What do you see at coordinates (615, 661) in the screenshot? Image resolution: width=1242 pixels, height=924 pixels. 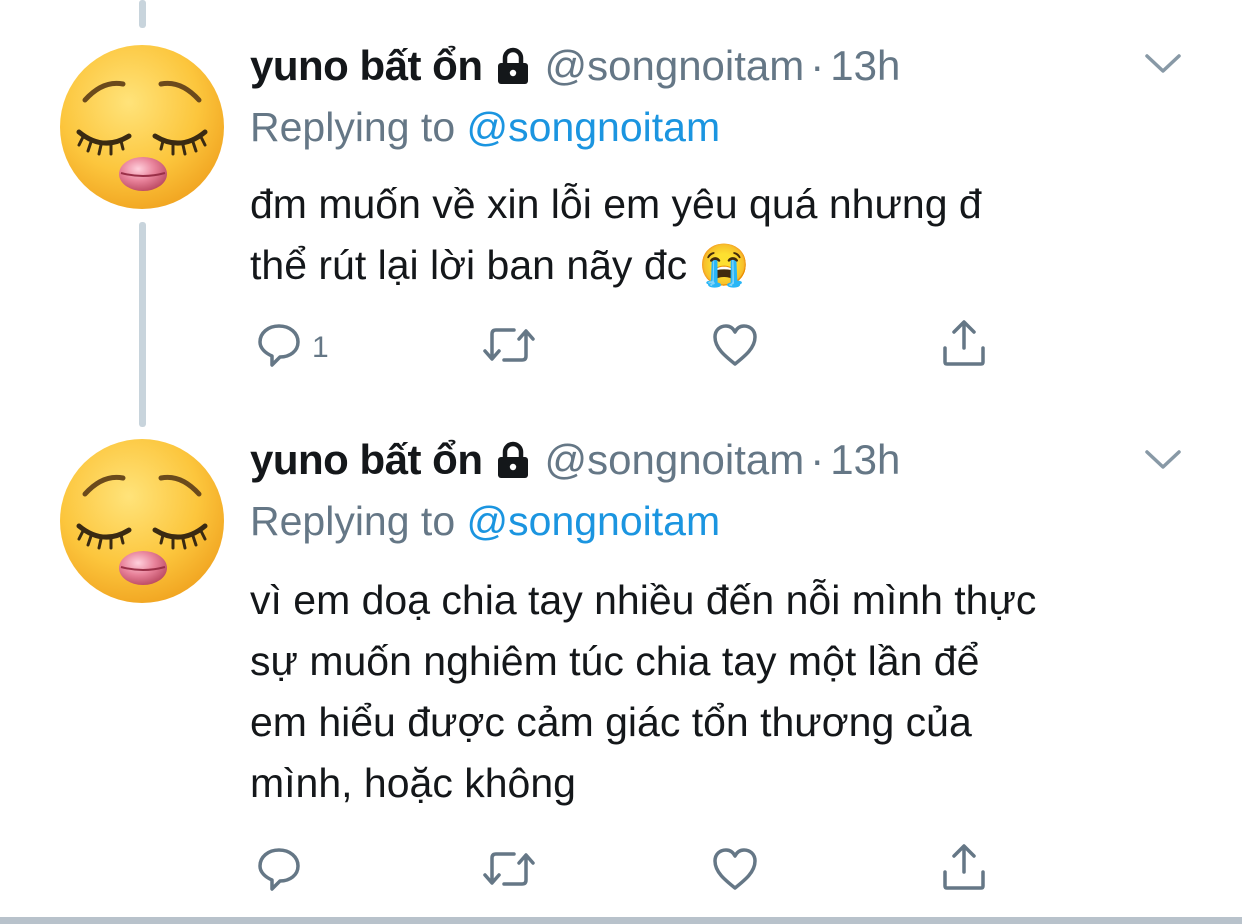 I see `tweet-text-line: sự muốn nghiêm túc chia tay một lần để` at bounding box center [615, 661].